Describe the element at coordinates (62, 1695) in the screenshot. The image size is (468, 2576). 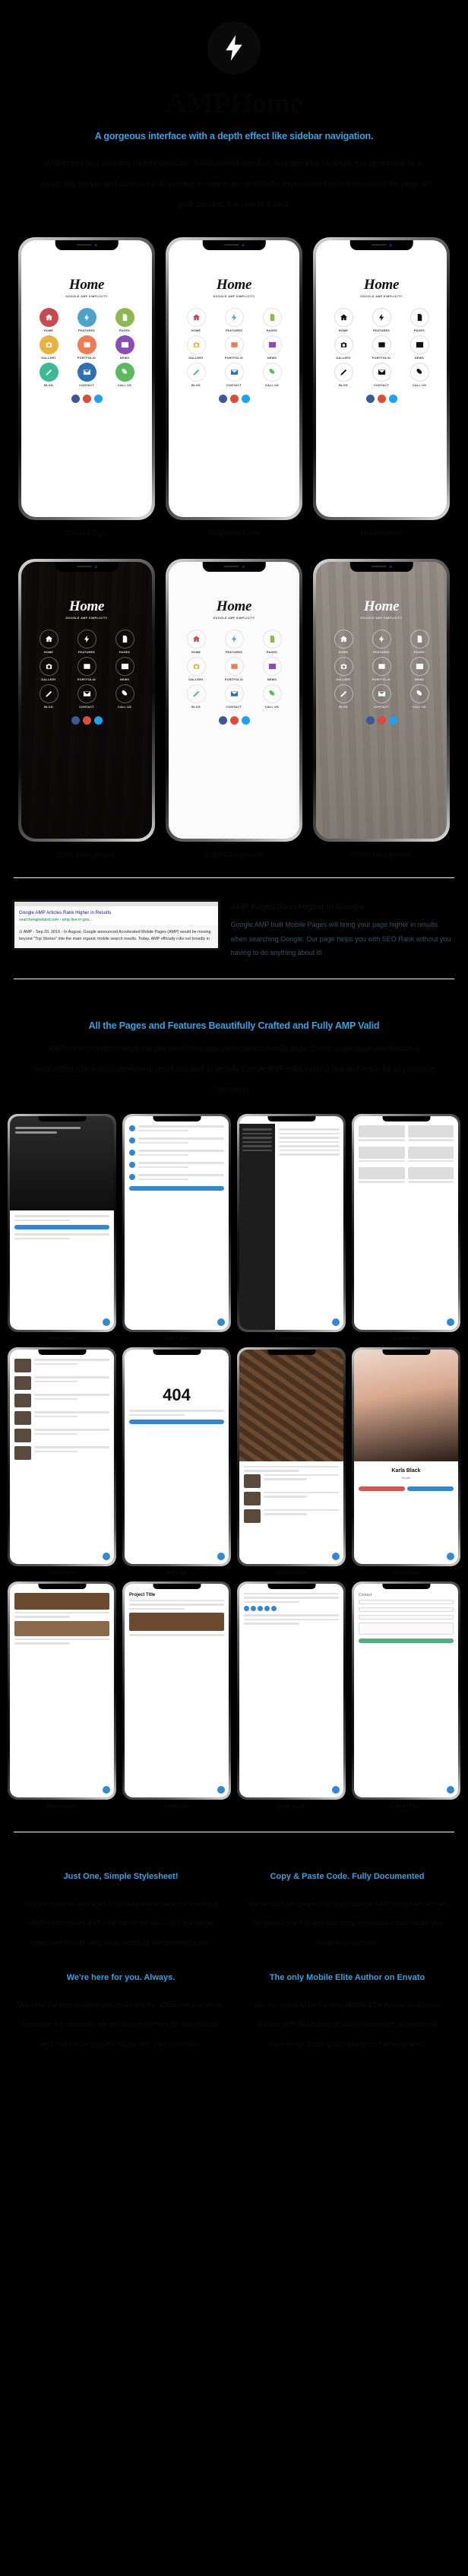
I see `showcase-item: Blog Masonry` at that location.